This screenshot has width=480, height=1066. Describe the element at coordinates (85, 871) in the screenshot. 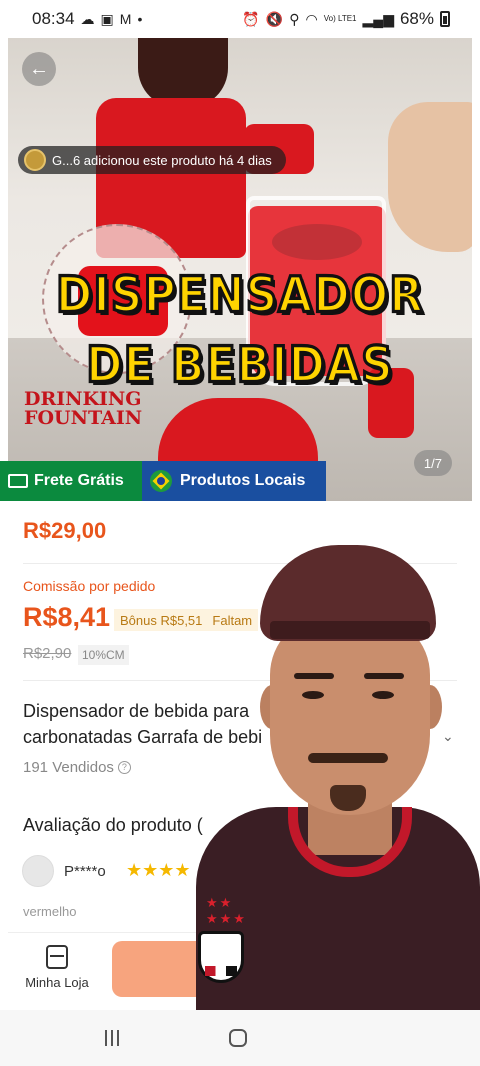

I see `reviewer-name: P****o` at that location.